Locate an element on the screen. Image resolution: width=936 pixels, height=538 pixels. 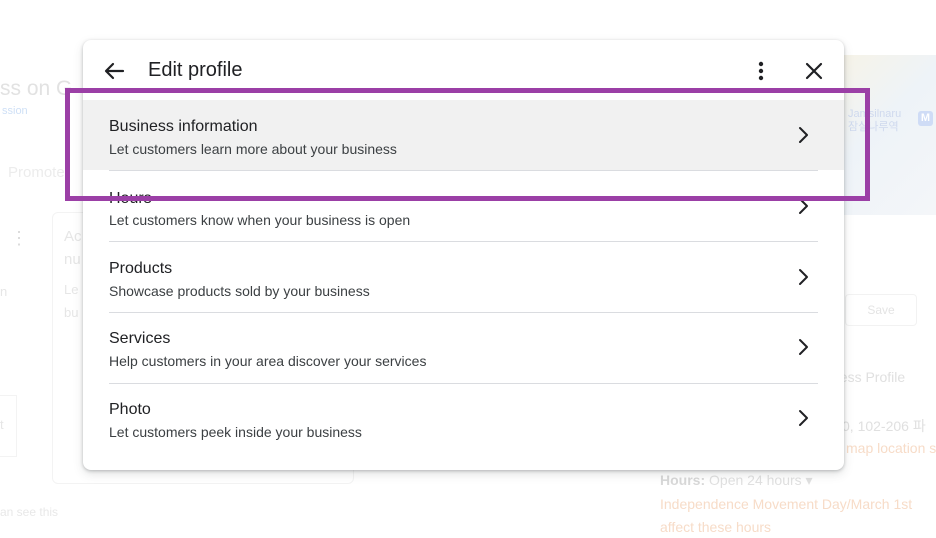
background-left-text: n is located at coordinates (4, 291).